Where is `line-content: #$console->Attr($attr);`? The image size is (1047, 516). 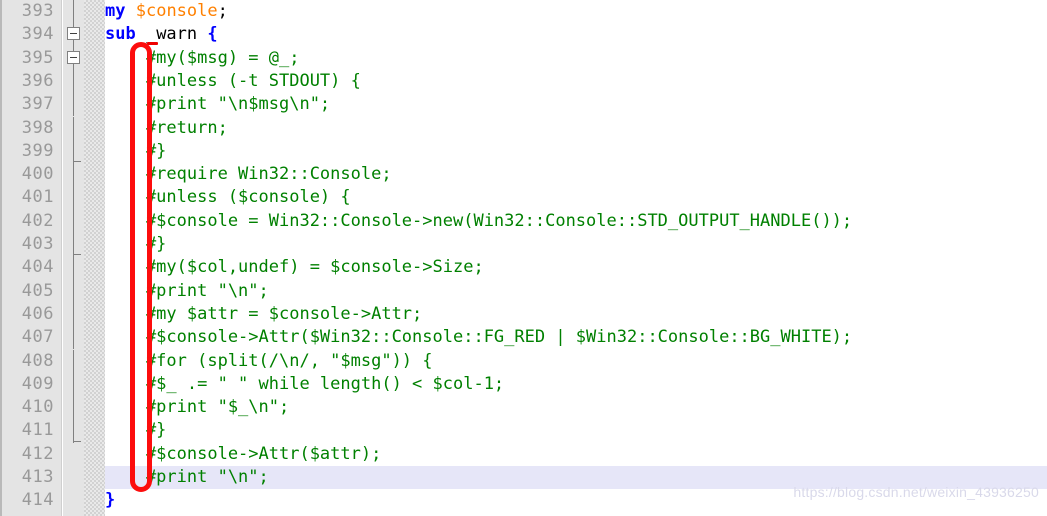
line-content: #$console->Attr($attr); is located at coordinates (243, 454).